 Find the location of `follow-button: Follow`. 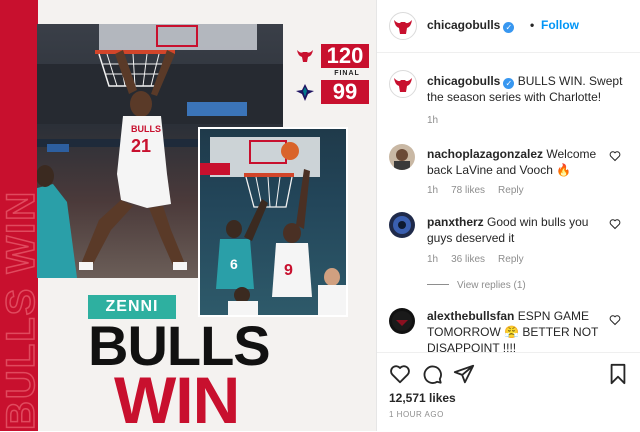

follow-button: Follow is located at coordinates (560, 25).